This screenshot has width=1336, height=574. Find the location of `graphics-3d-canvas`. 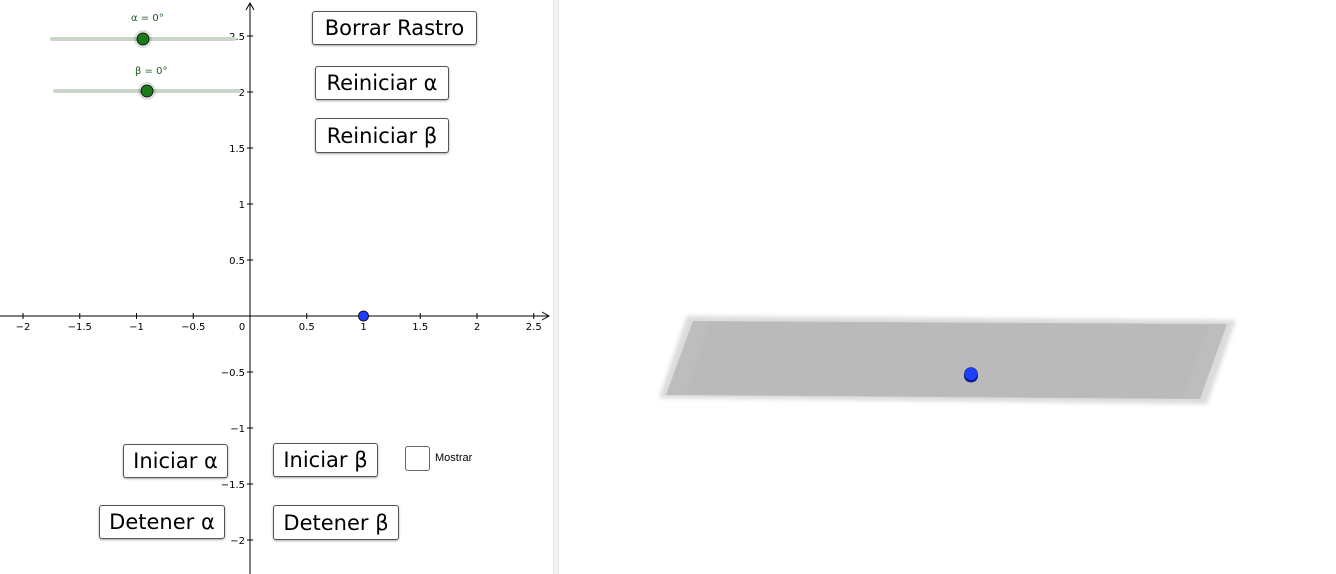

graphics-3d-canvas is located at coordinates (947, 360).